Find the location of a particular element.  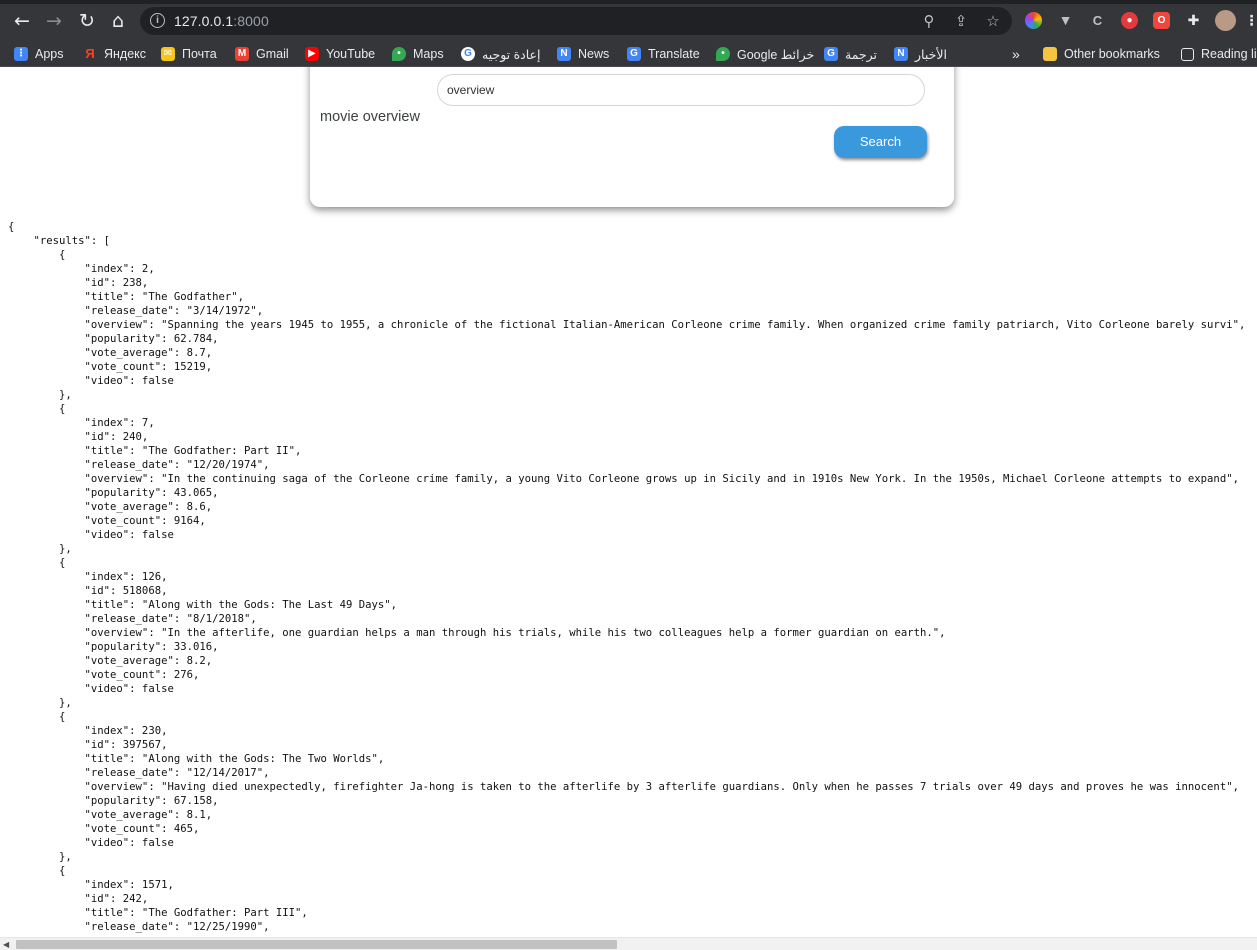

bookmark-label: Apps is located at coordinates (49, 54).